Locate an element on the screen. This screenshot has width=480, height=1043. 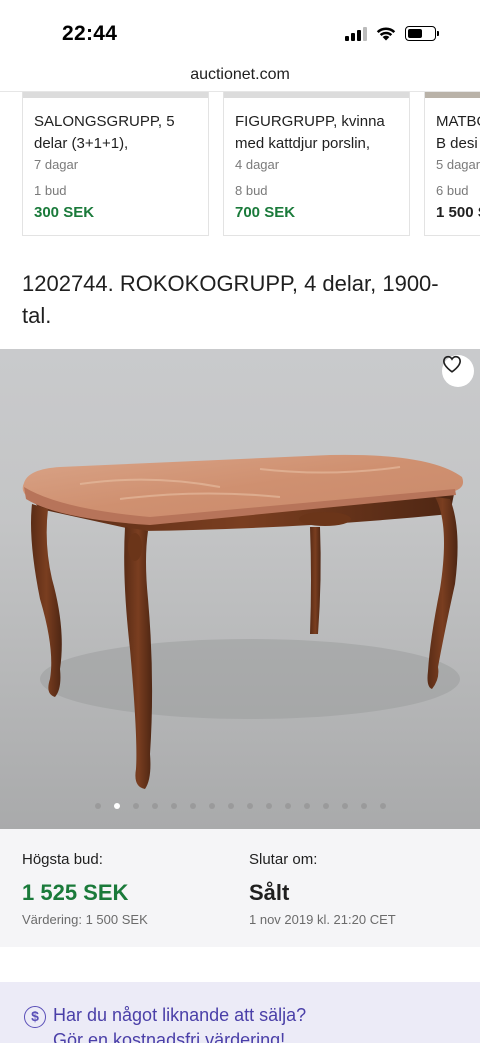
related-item-card: MATBO B desi 5 dagar 6 bud 1 500 S is located at coordinates (452, 164).